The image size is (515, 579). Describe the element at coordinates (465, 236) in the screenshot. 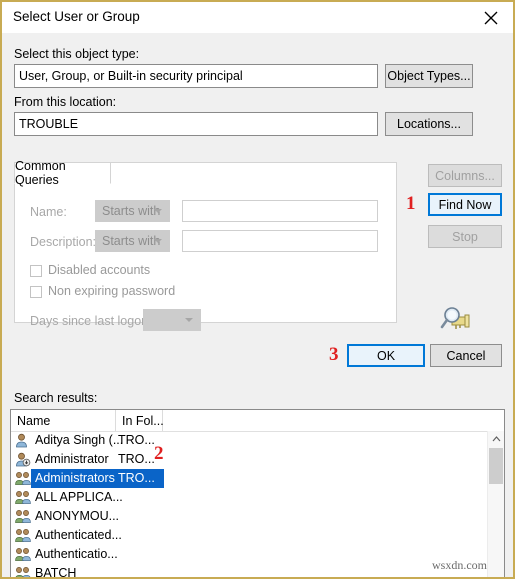

I see `stop-button: Stop` at that location.